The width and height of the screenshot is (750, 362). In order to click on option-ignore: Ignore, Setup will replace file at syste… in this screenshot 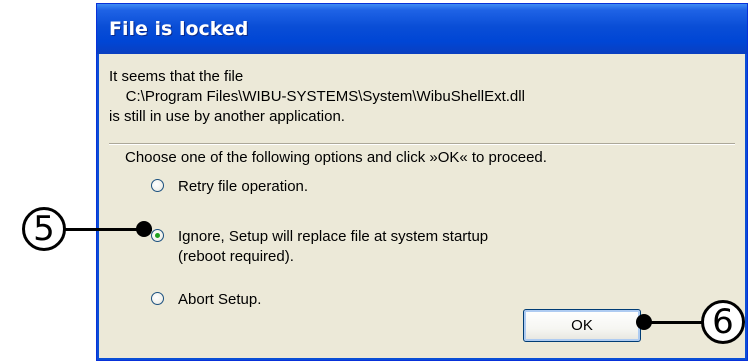, I will do `click(319, 247)`.